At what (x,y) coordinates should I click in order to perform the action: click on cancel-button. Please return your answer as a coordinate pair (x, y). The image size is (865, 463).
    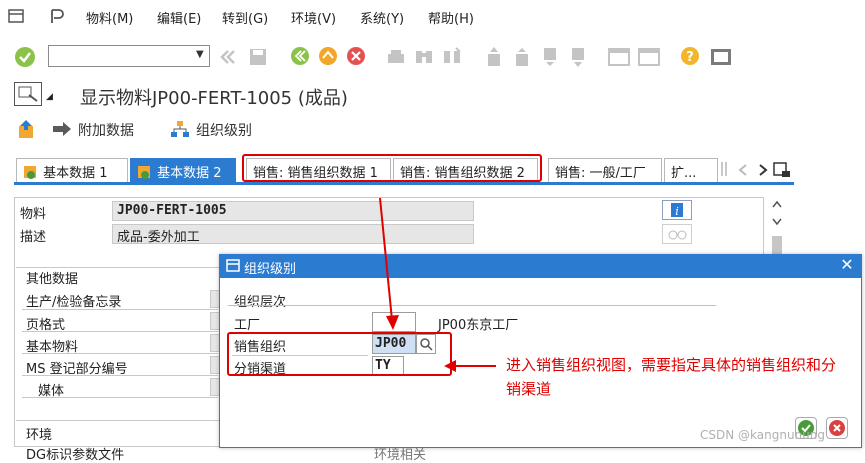
    Looking at the image, I should click on (837, 428).